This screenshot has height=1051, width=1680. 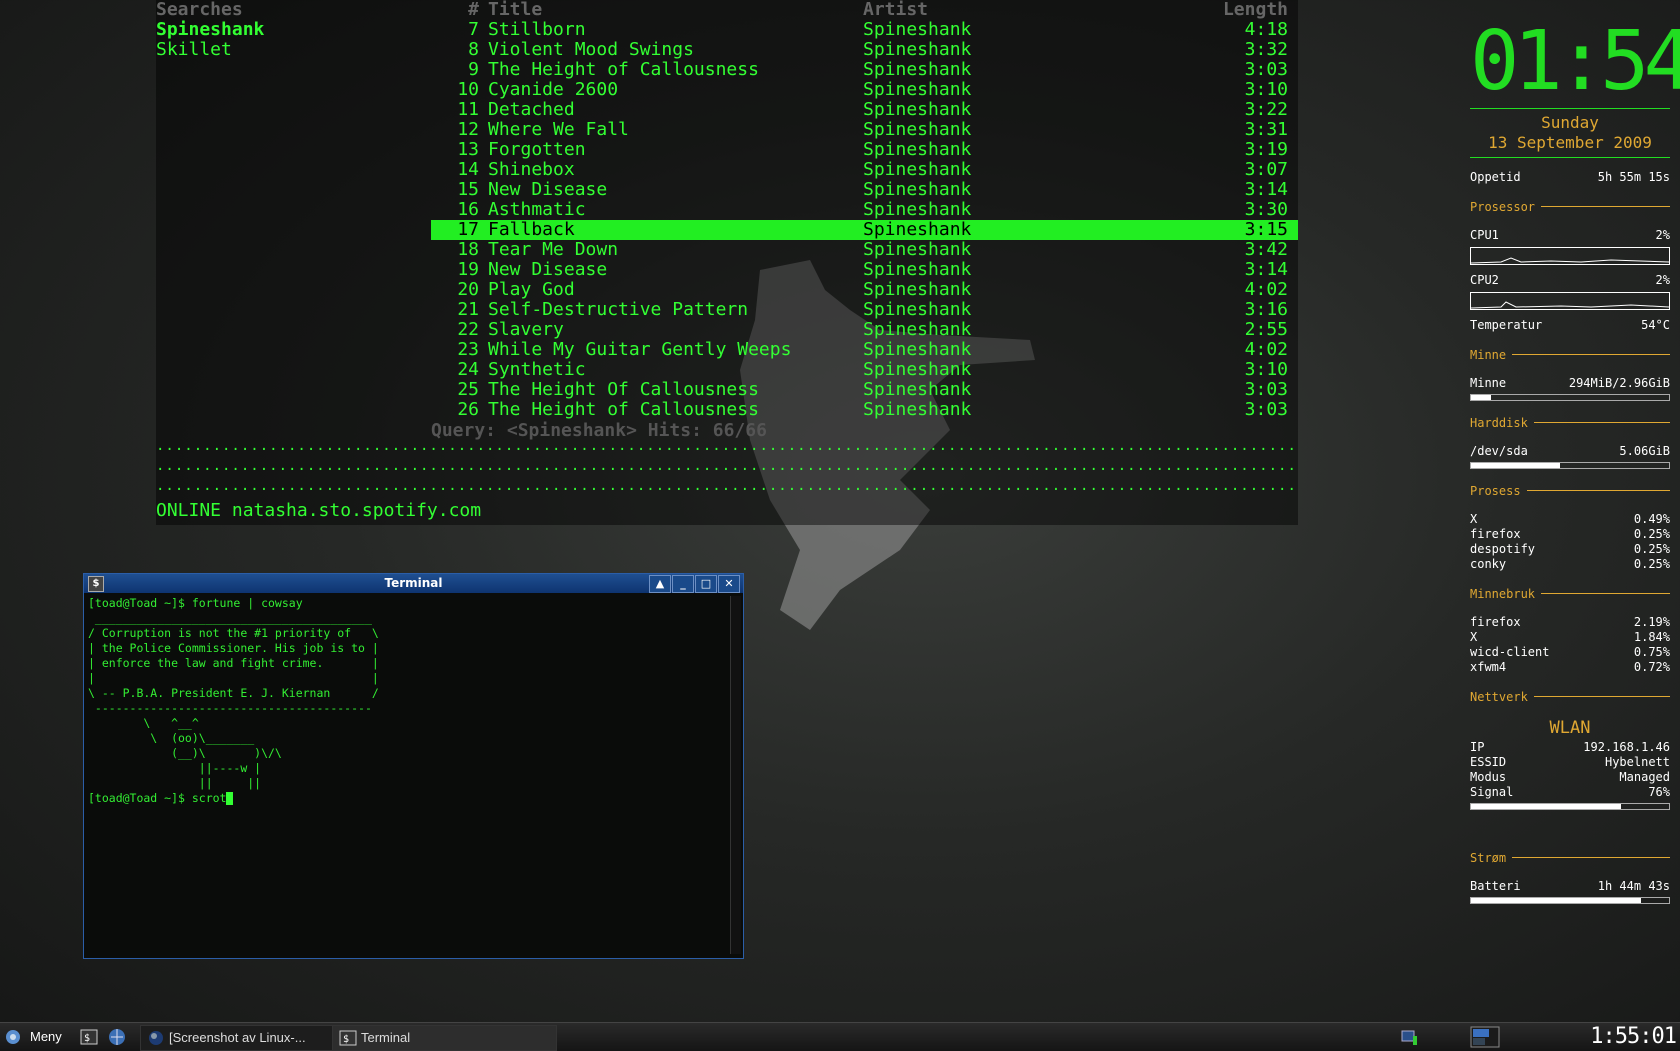 I want to click on track-row: 13 Forgotten Spineshank 3:19, so click(x=864, y=150).